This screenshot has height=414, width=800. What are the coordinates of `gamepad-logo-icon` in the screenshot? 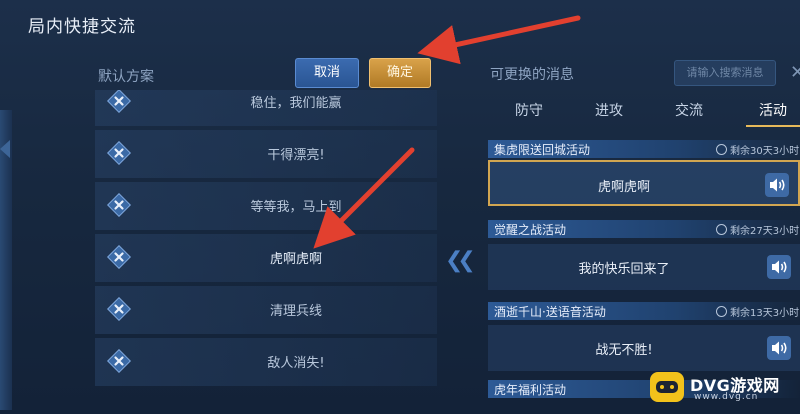 It's located at (667, 387).